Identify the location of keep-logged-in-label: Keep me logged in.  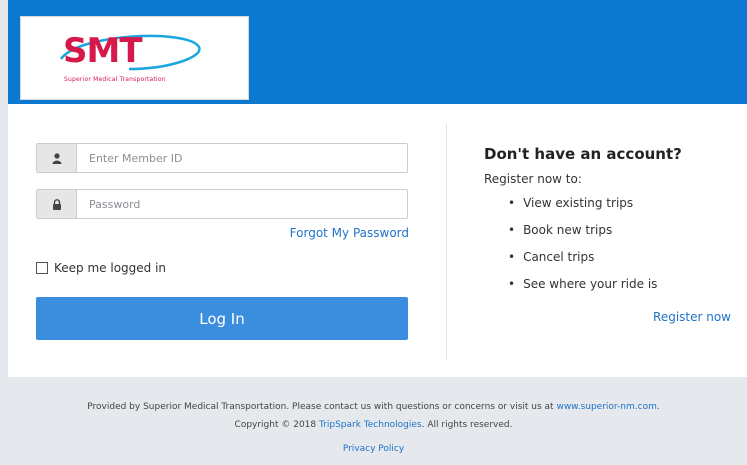
(110, 268).